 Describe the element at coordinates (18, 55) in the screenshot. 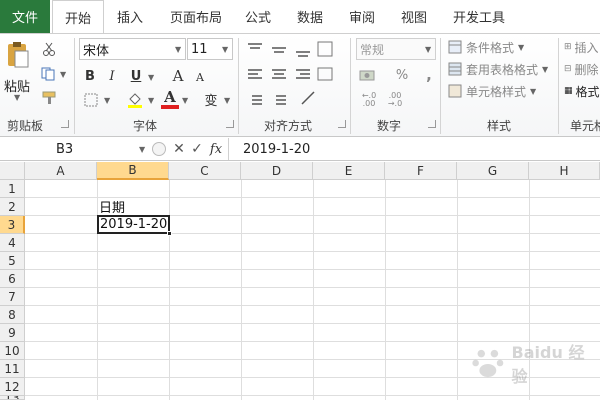

I see `paste-icon` at that location.